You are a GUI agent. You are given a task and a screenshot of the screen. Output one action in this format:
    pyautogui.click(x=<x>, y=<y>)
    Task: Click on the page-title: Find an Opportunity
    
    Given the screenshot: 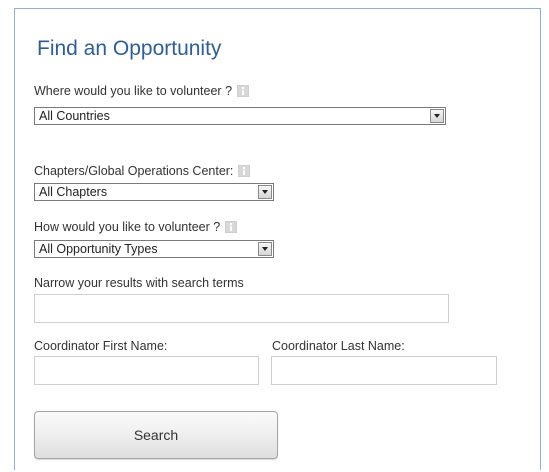 What is the action you would take?
    pyautogui.click(x=129, y=48)
    